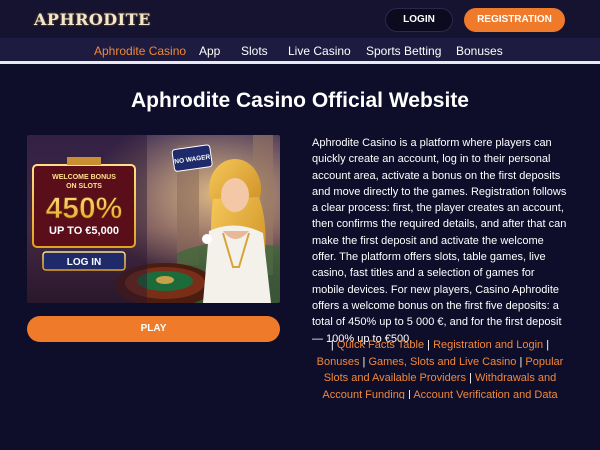 The height and width of the screenshot is (450, 600). What do you see at coordinates (514, 20) in the screenshot?
I see `registration-button: REGISTRATION` at bounding box center [514, 20].